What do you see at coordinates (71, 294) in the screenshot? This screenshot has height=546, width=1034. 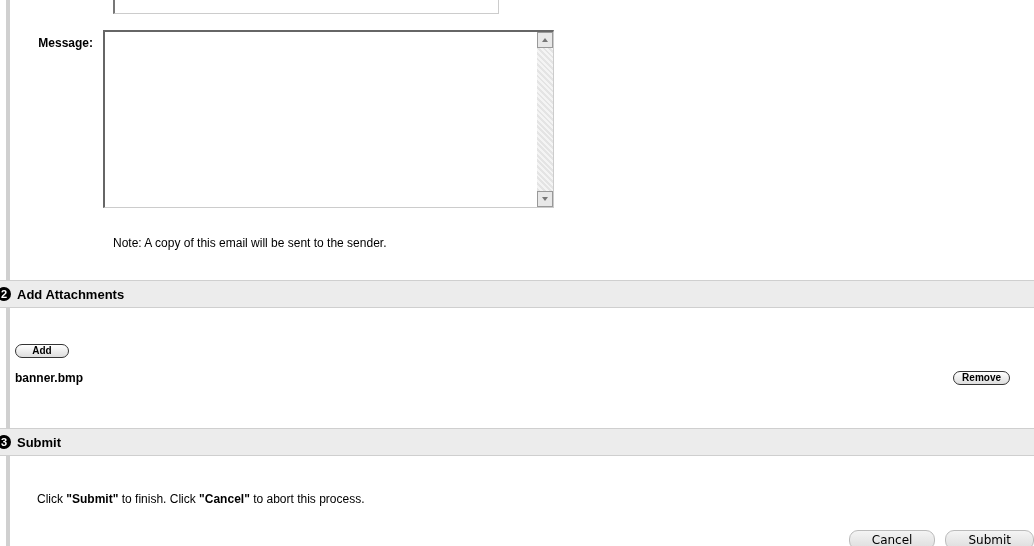 I see `section-title: Add Attachments` at bounding box center [71, 294].